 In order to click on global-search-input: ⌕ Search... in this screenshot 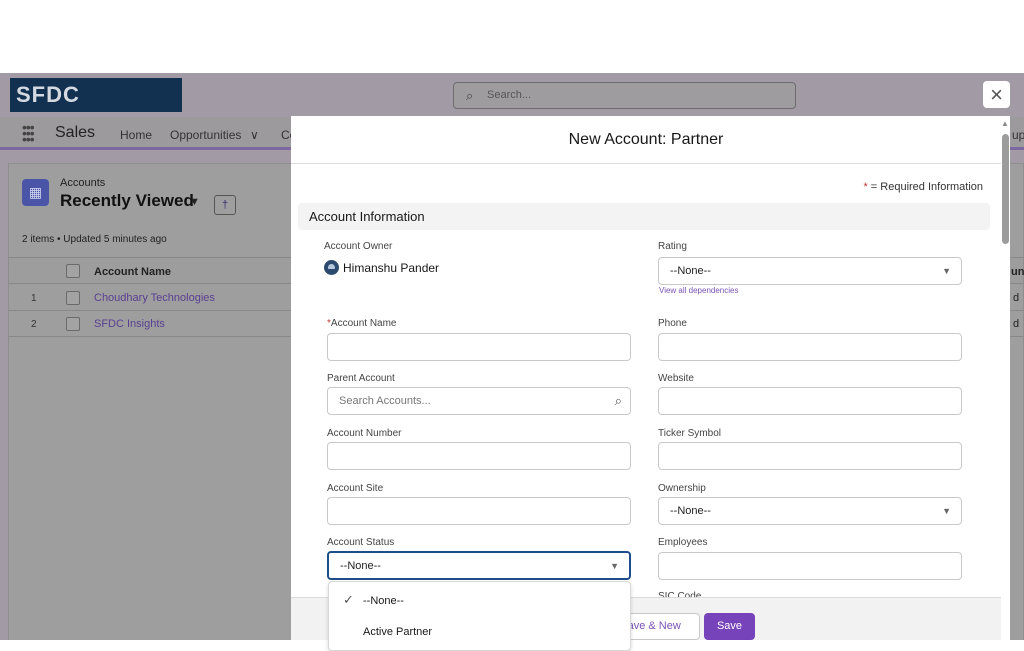, I will do `click(624, 95)`.